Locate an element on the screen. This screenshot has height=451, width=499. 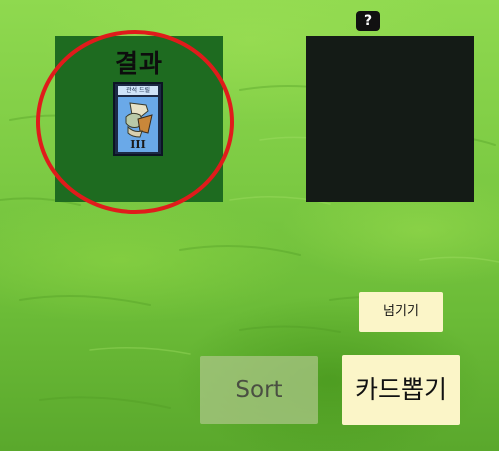
skip-button: 넘기기 is located at coordinates (401, 312).